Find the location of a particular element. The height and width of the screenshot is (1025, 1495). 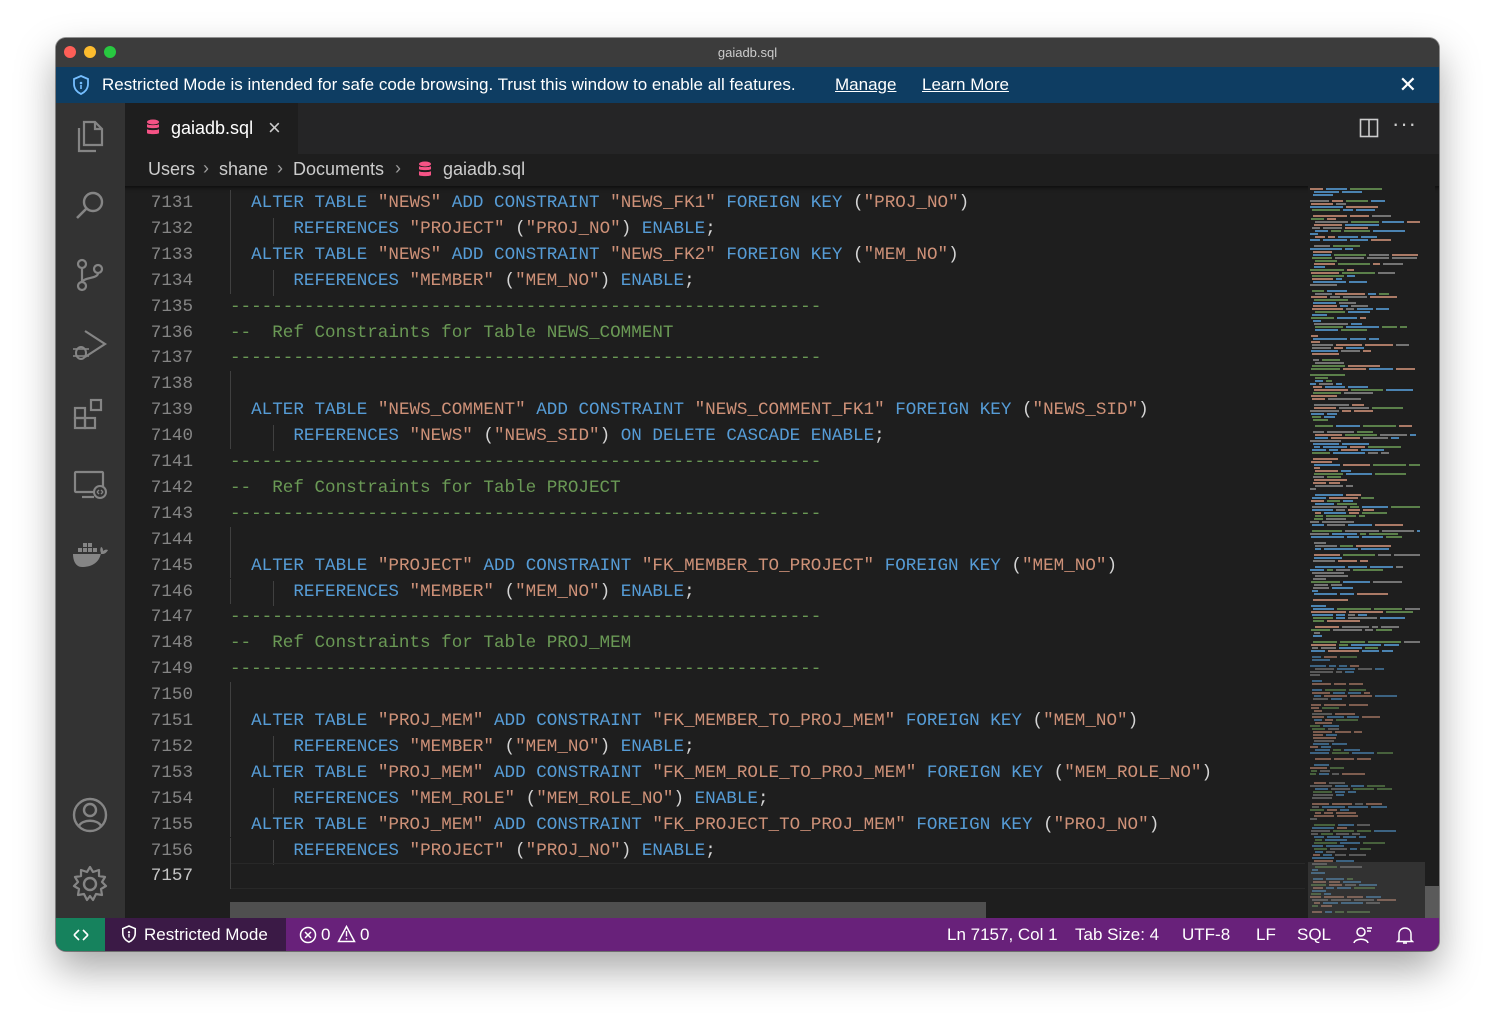

restricted-mode-status: Restricted Mode is located at coordinates (195, 934).